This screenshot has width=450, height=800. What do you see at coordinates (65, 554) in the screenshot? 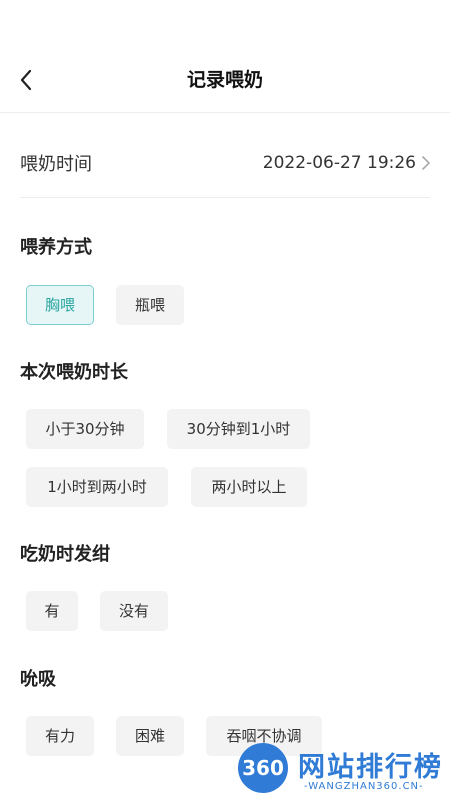
I see `cyanosis-title: 吃奶时发绀` at bounding box center [65, 554].